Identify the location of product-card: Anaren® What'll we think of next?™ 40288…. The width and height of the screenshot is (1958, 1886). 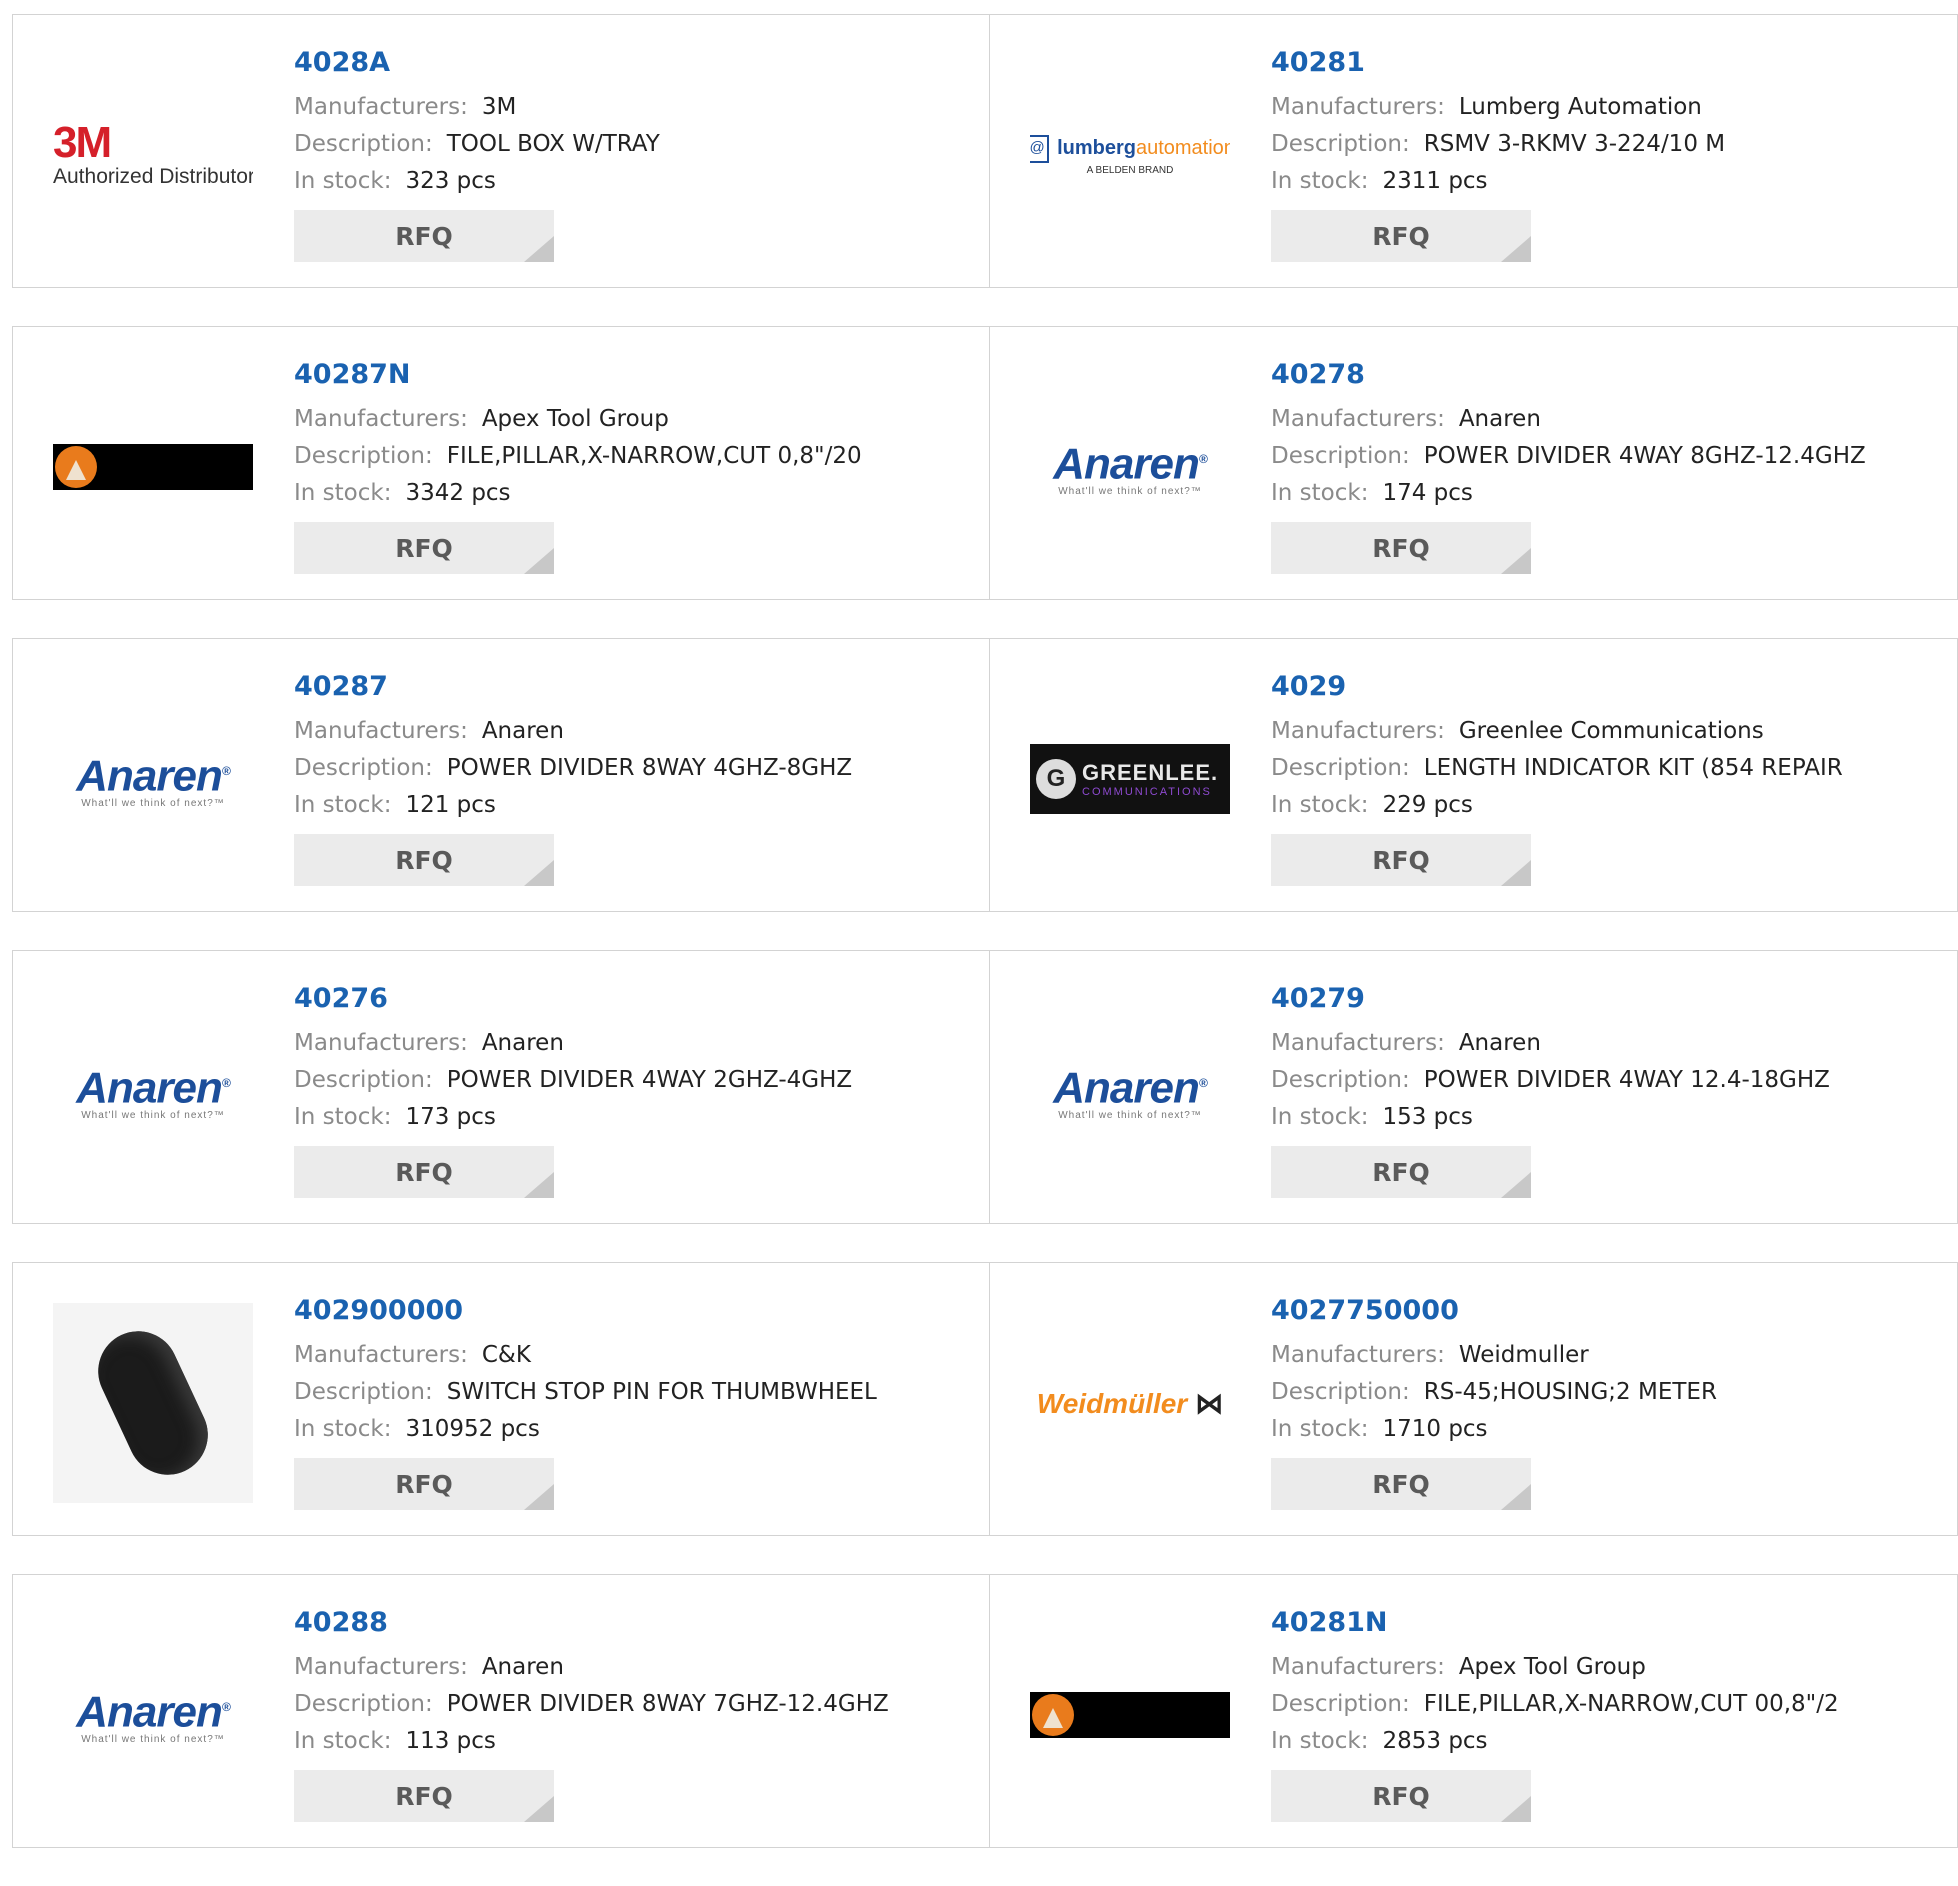
(501, 1711).